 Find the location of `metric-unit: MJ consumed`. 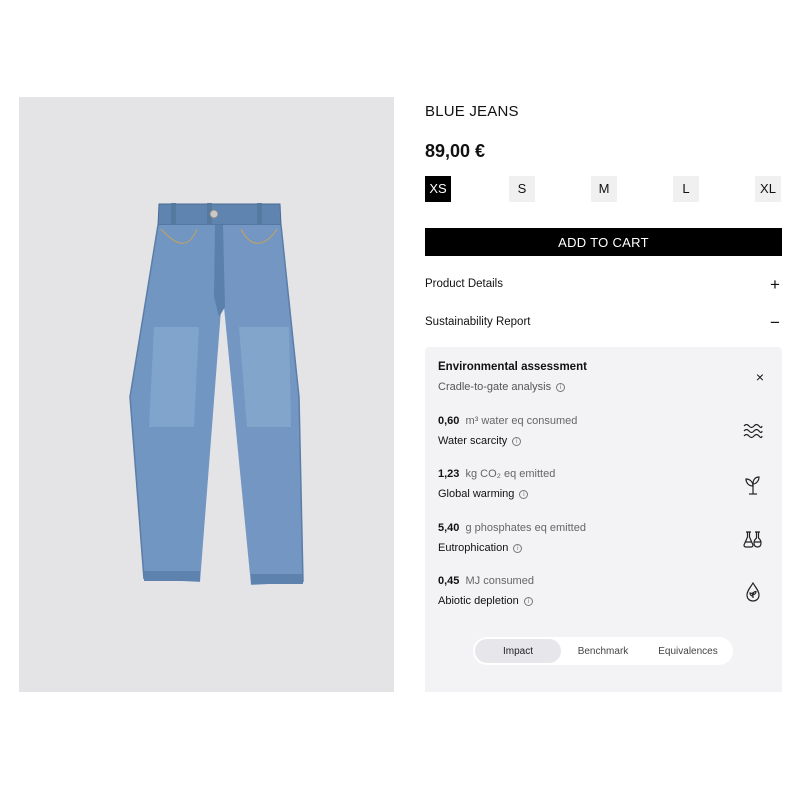

metric-unit: MJ consumed is located at coordinates (499, 581).